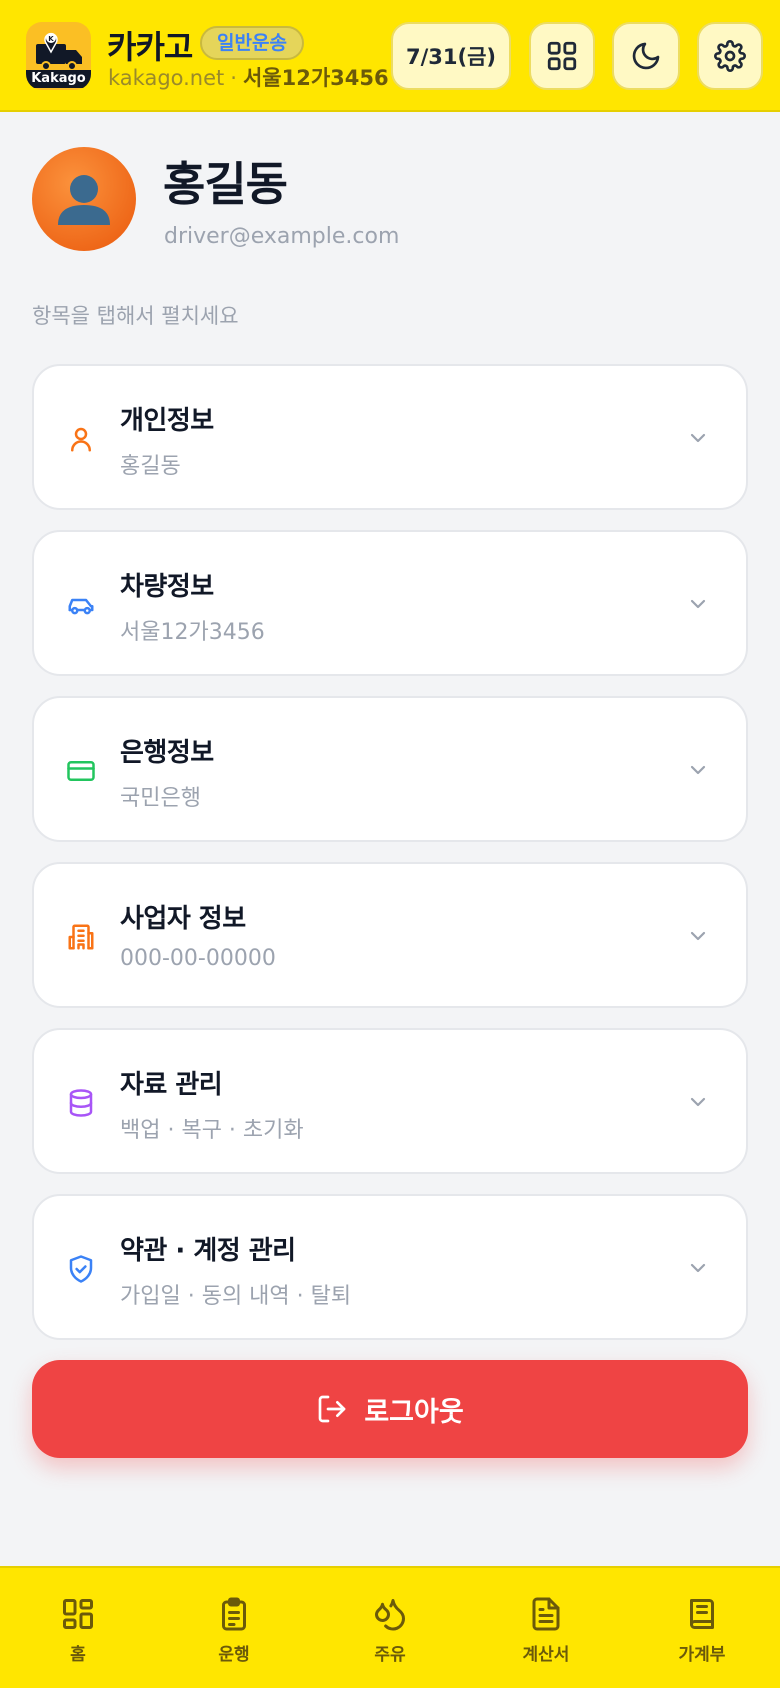 The image size is (780, 1688). I want to click on header-subline: kakago.net · 서울12가3456, so click(248, 77).